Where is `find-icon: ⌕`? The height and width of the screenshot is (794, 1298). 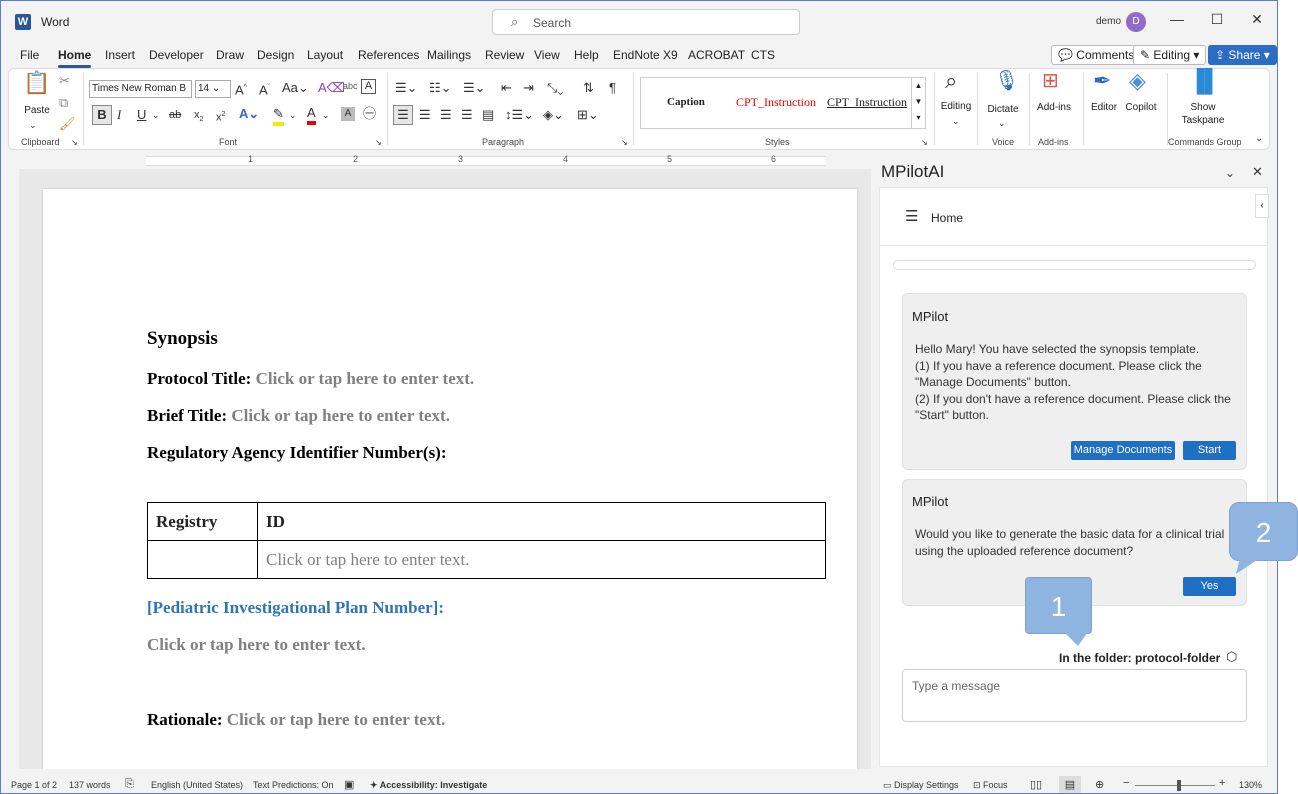
find-icon: ⌕ is located at coordinates (951, 81).